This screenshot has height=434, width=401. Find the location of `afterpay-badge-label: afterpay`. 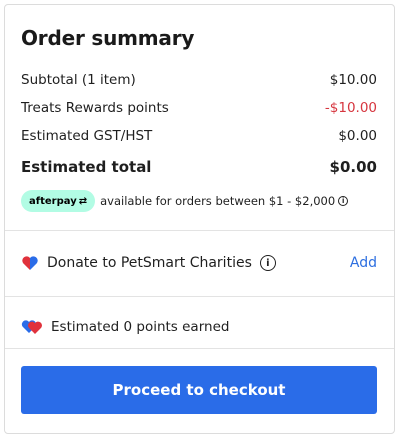

afterpay-badge-label: afterpay is located at coordinates (53, 201).